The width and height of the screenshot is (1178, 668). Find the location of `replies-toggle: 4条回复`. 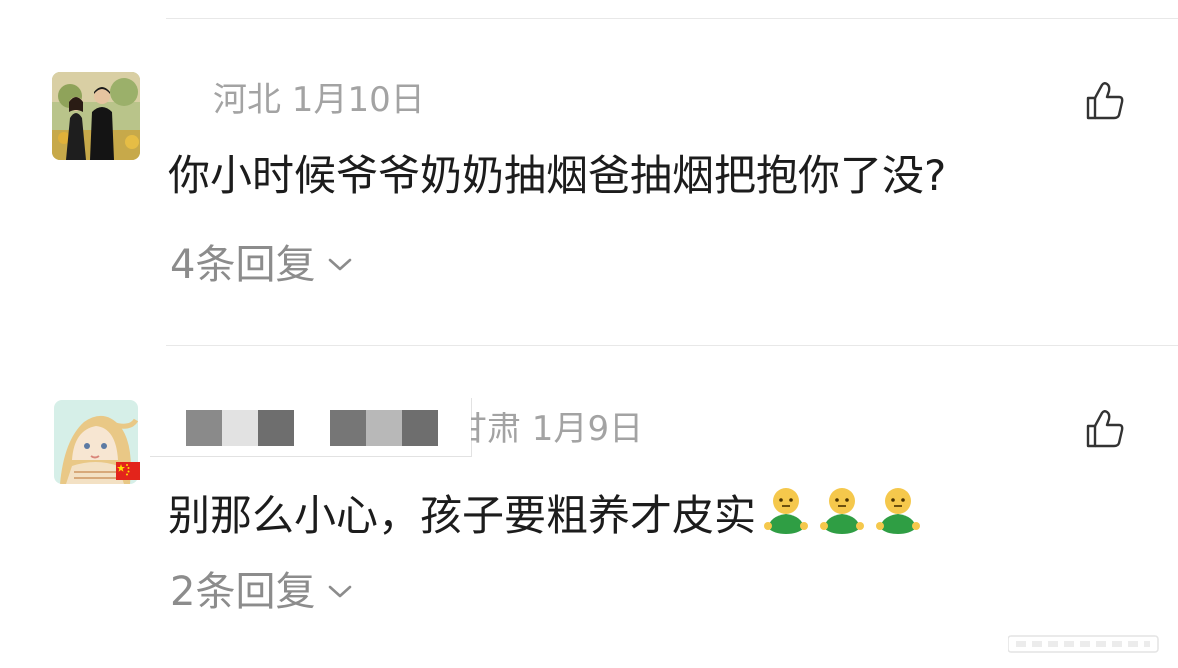

replies-toggle: 4条回复 is located at coordinates (261, 265).